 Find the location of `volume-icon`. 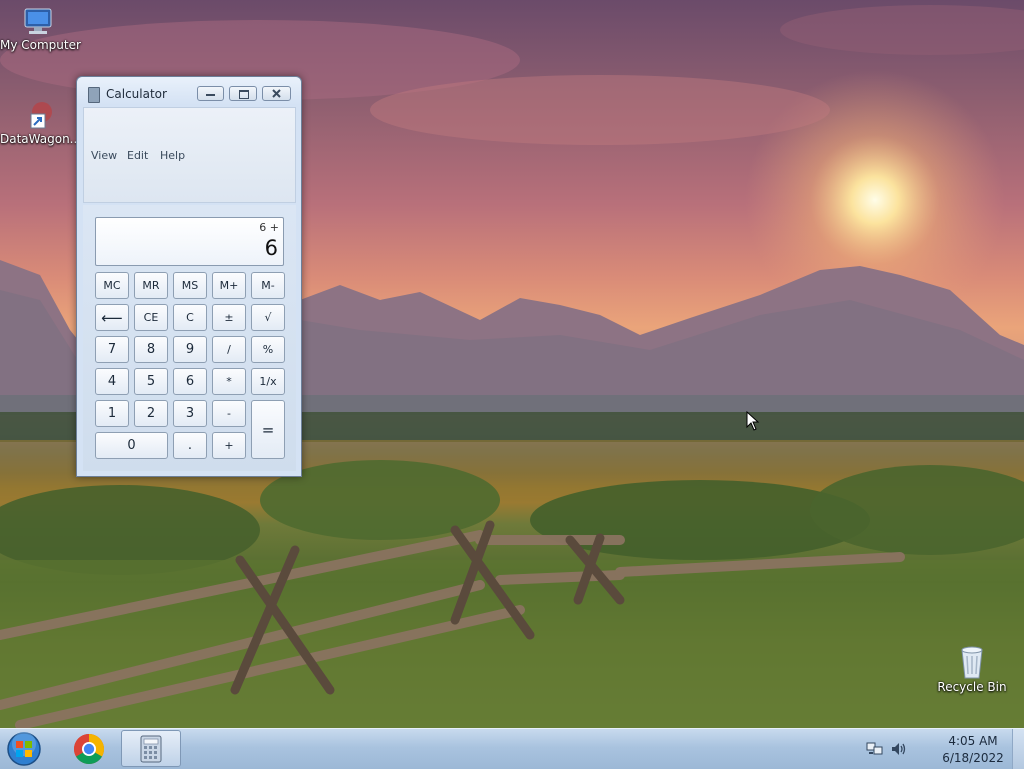

volume-icon is located at coordinates (899, 749).